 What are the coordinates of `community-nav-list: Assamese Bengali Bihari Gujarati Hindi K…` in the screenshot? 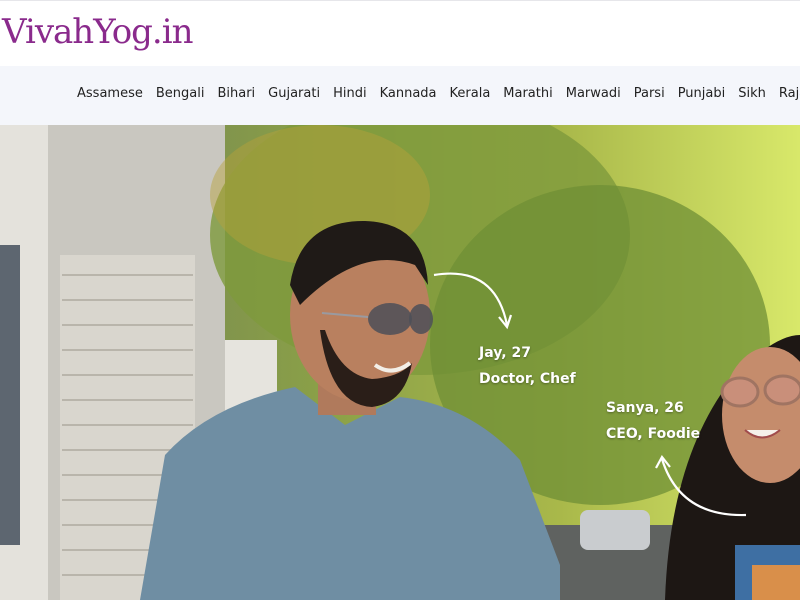 It's located at (438, 93).